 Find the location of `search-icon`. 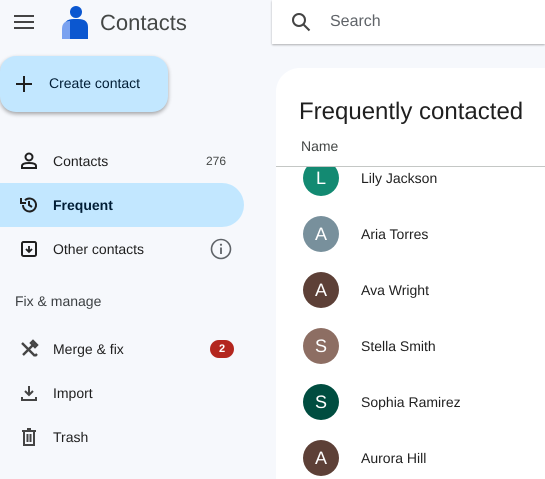

search-icon is located at coordinates (301, 22).